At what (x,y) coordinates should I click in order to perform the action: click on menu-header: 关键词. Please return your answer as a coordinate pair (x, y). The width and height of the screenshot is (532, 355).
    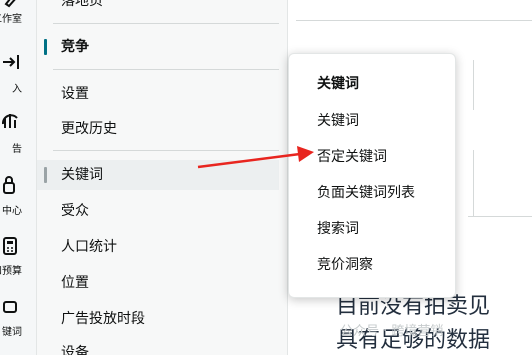
    Looking at the image, I should click on (338, 84).